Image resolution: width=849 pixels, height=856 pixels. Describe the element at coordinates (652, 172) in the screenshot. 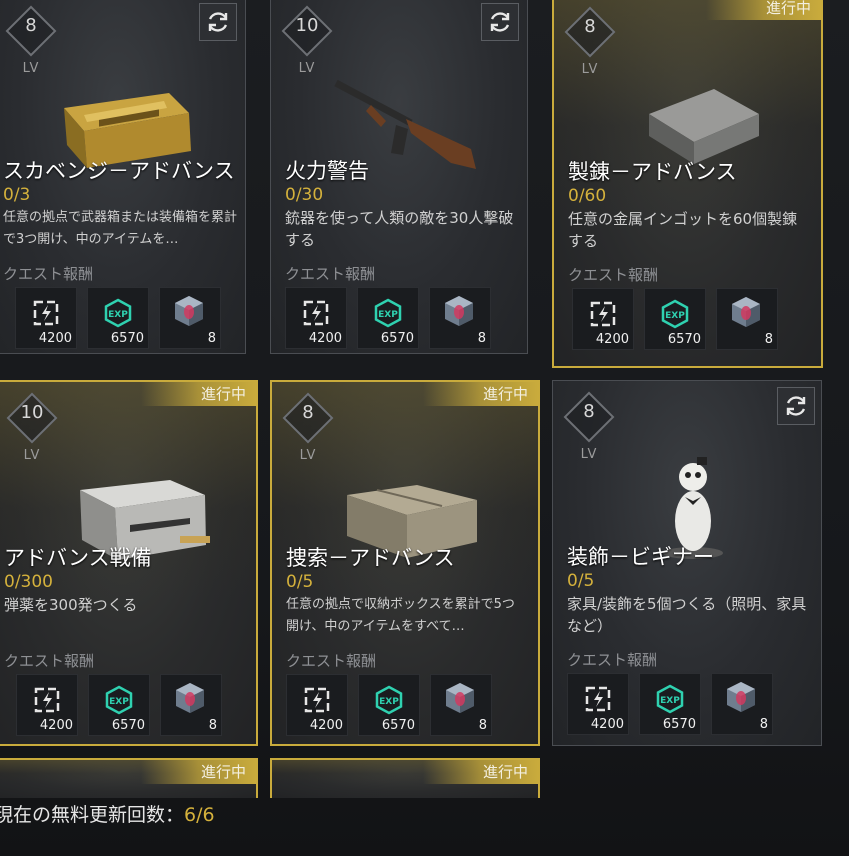

I see `quest-title: 製錬－アドバンス` at that location.